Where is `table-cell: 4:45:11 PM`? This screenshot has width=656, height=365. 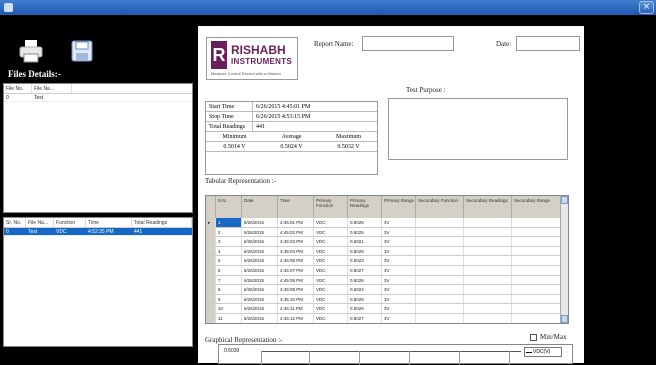
table-cell: 4:45:11 PM is located at coordinates (296, 308).